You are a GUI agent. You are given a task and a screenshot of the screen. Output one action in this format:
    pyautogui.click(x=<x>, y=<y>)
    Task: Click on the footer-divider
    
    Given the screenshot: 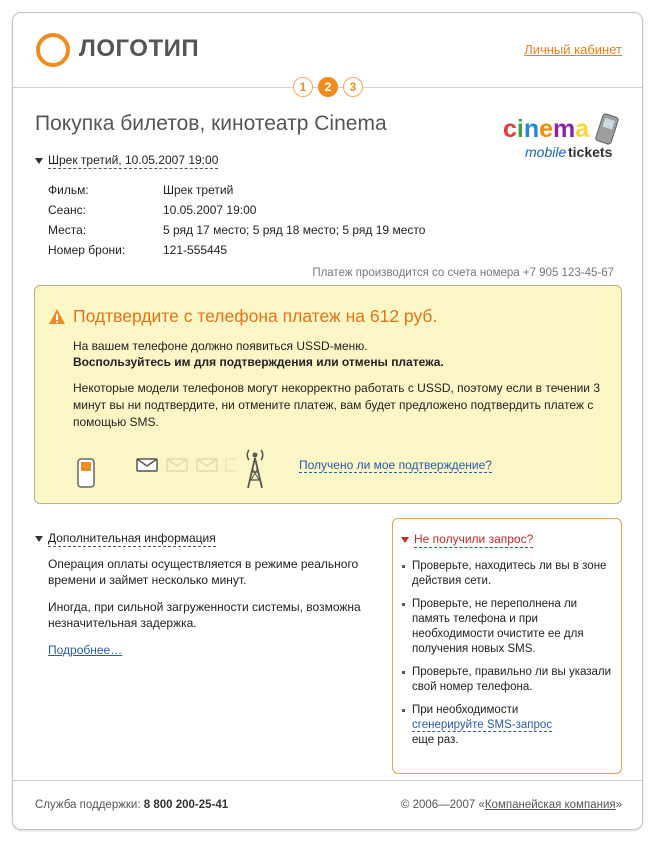 What is the action you would take?
    pyautogui.click(x=327, y=780)
    